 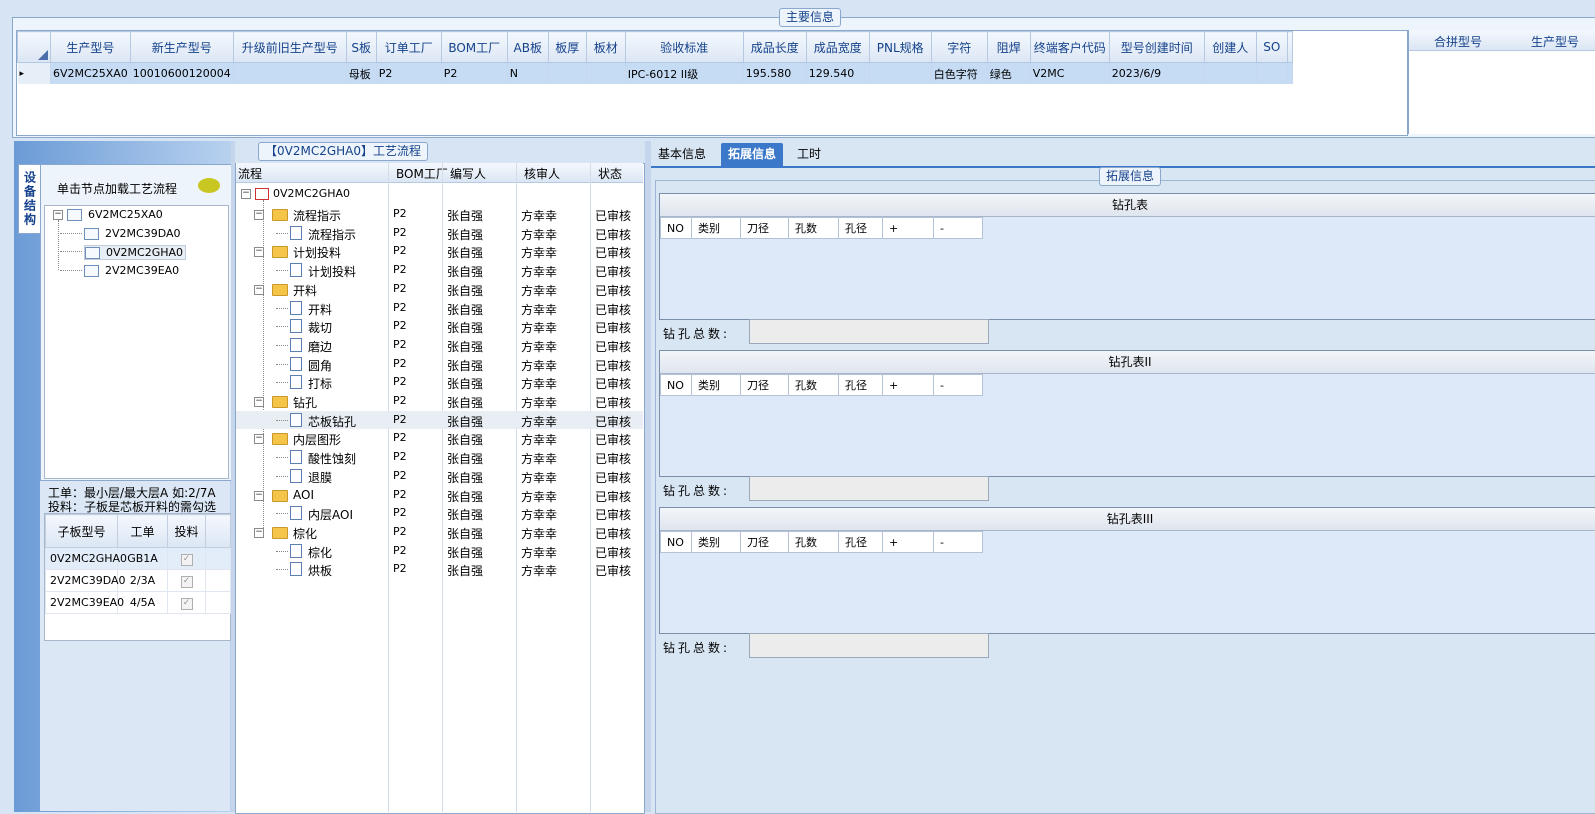 What do you see at coordinates (439, 251) in the screenshot?
I see `table-row: − 计划投料 P2 张自强 方幸幸 已审核` at bounding box center [439, 251].